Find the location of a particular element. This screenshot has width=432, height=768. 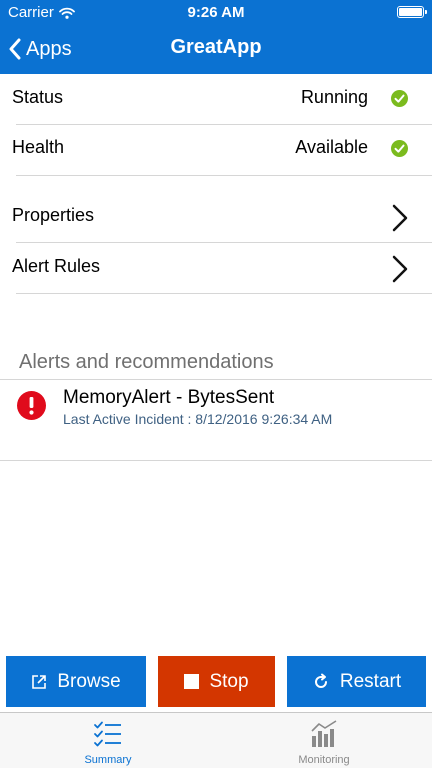

alert-rules-row: Alert Rules is located at coordinates (216, 268).